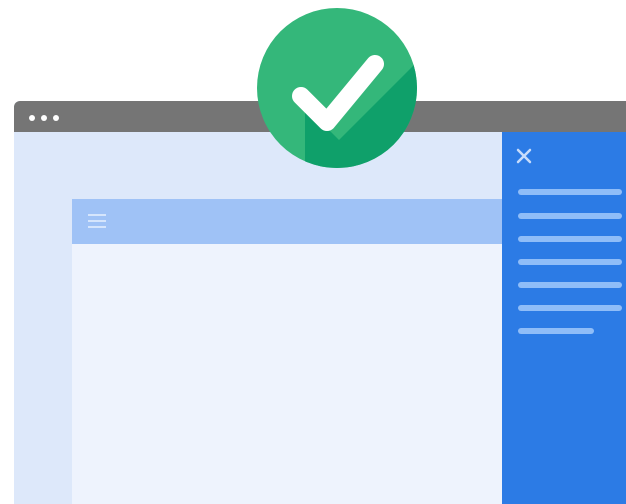  I want to click on close-icon, so click(524, 156).